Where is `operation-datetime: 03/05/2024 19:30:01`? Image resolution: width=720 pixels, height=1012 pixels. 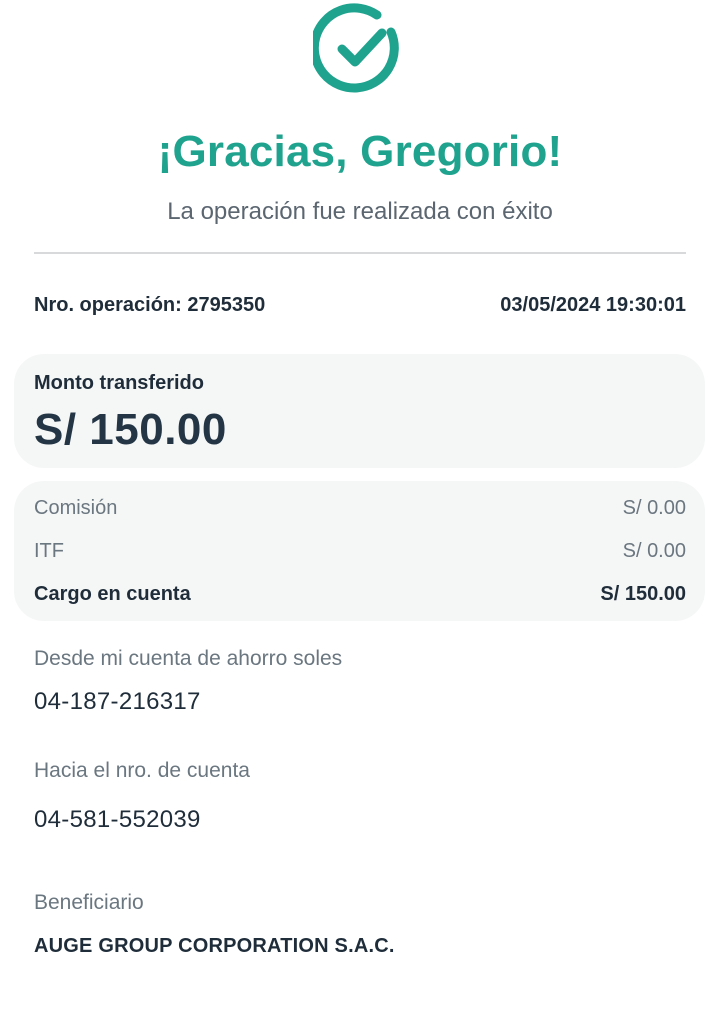
operation-datetime: 03/05/2024 19:30:01 is located at coordinates (593, 305).